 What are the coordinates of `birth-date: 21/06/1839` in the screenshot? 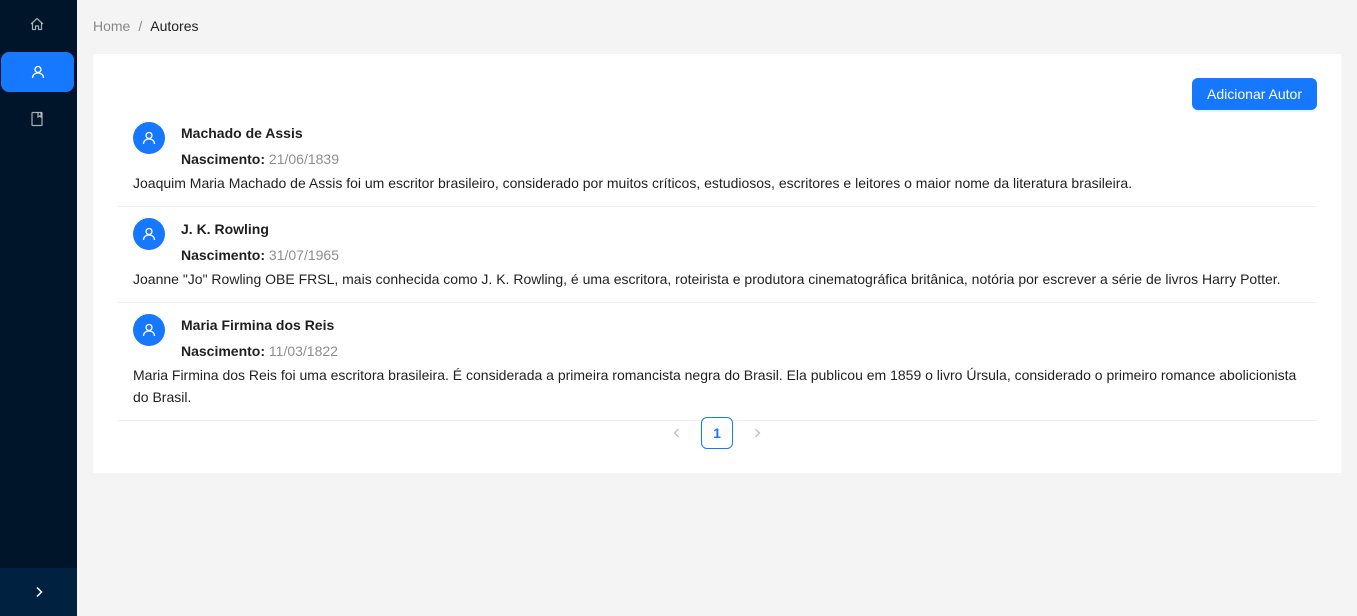 It's located at (303, 159).